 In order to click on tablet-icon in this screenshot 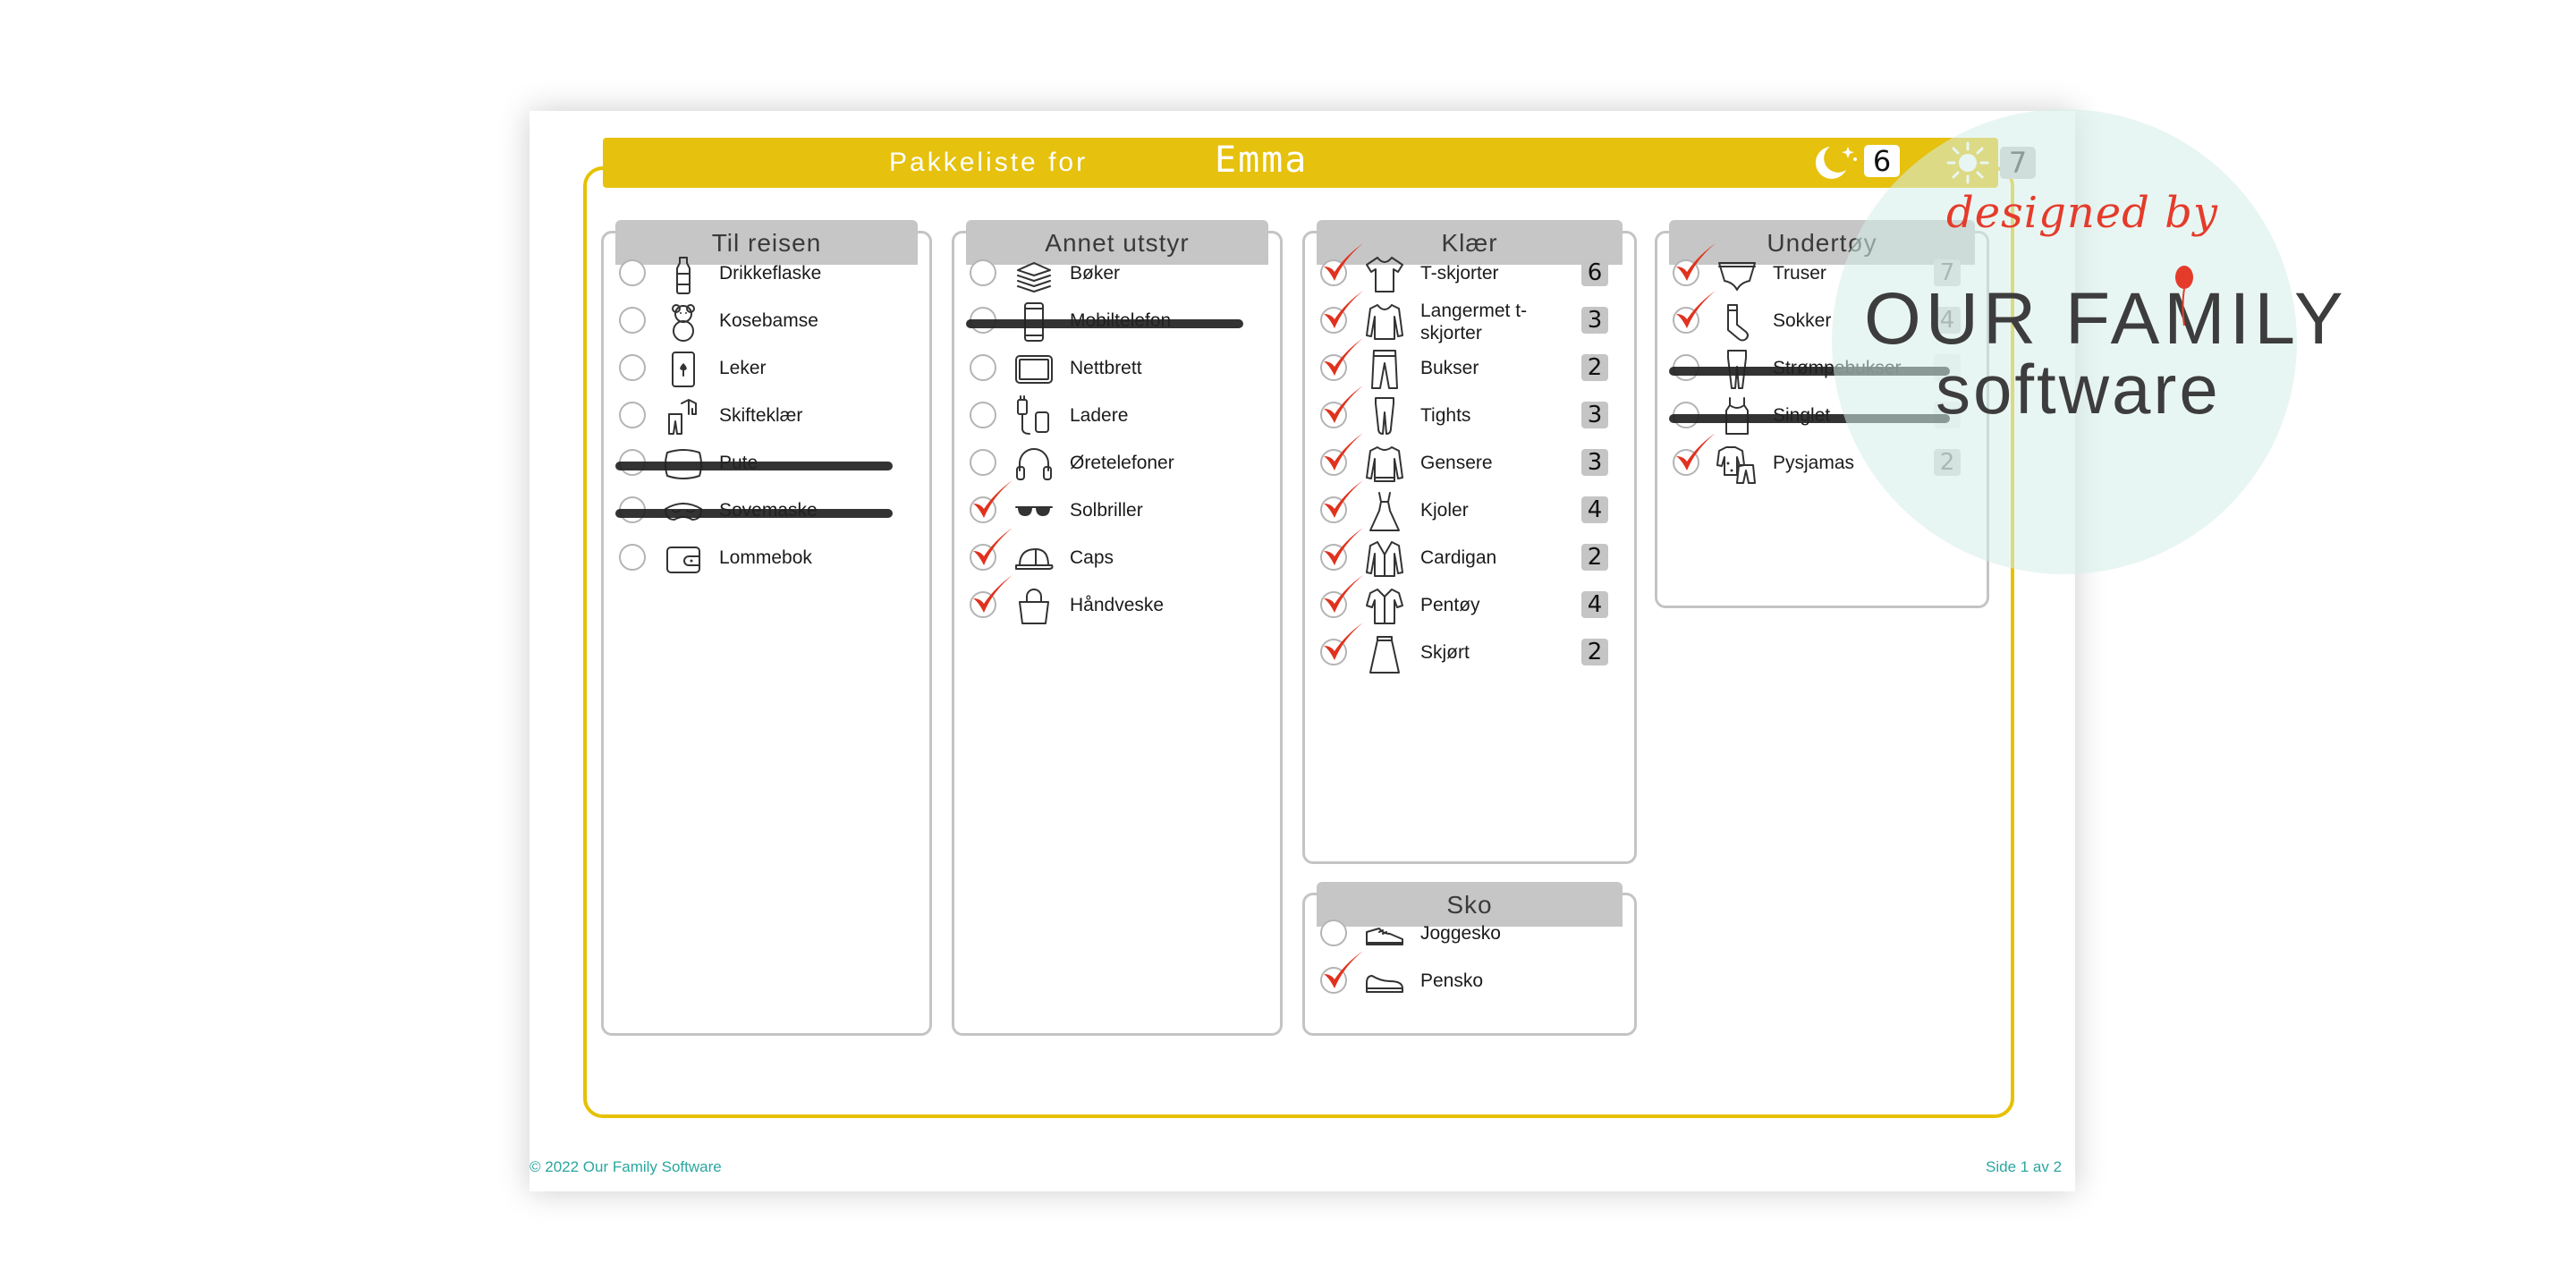, I will do `click(1034, 369)`.